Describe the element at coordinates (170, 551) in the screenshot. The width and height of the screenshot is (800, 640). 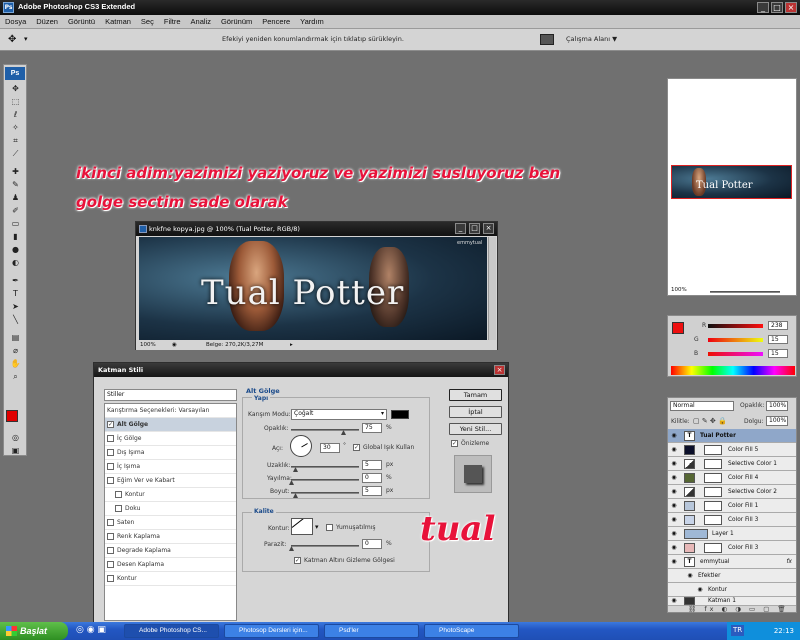
I see `style-gradient-overlay: Degrade Kaplama` at that location.